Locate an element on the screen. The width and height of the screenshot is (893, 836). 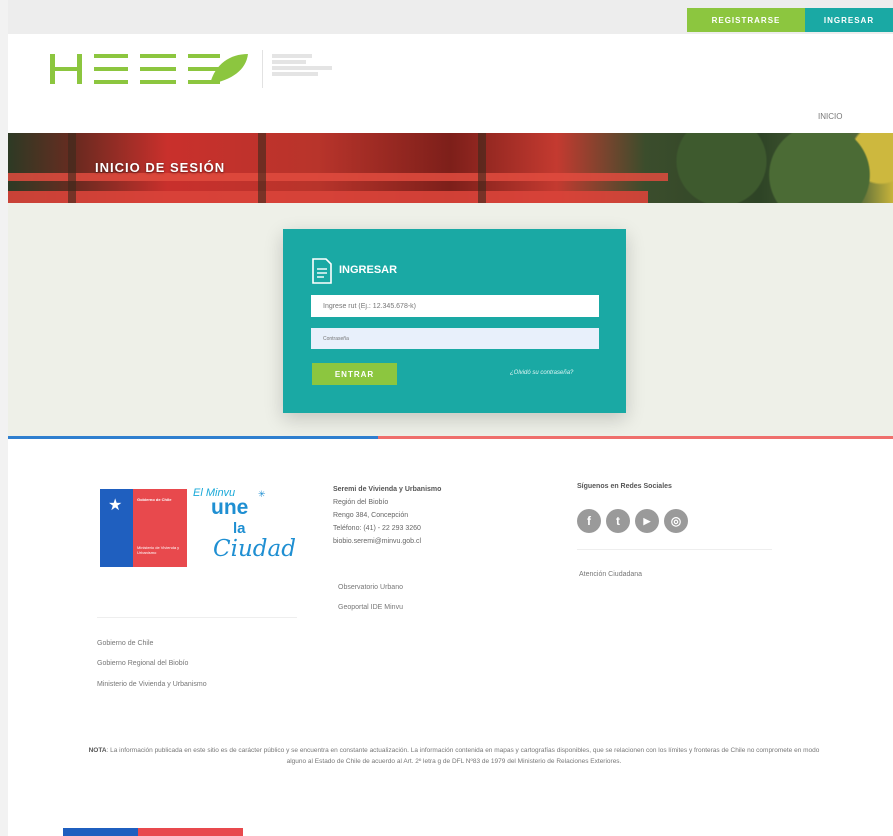
login-top-button: INGRESAR is located at coordinates (849, 20).